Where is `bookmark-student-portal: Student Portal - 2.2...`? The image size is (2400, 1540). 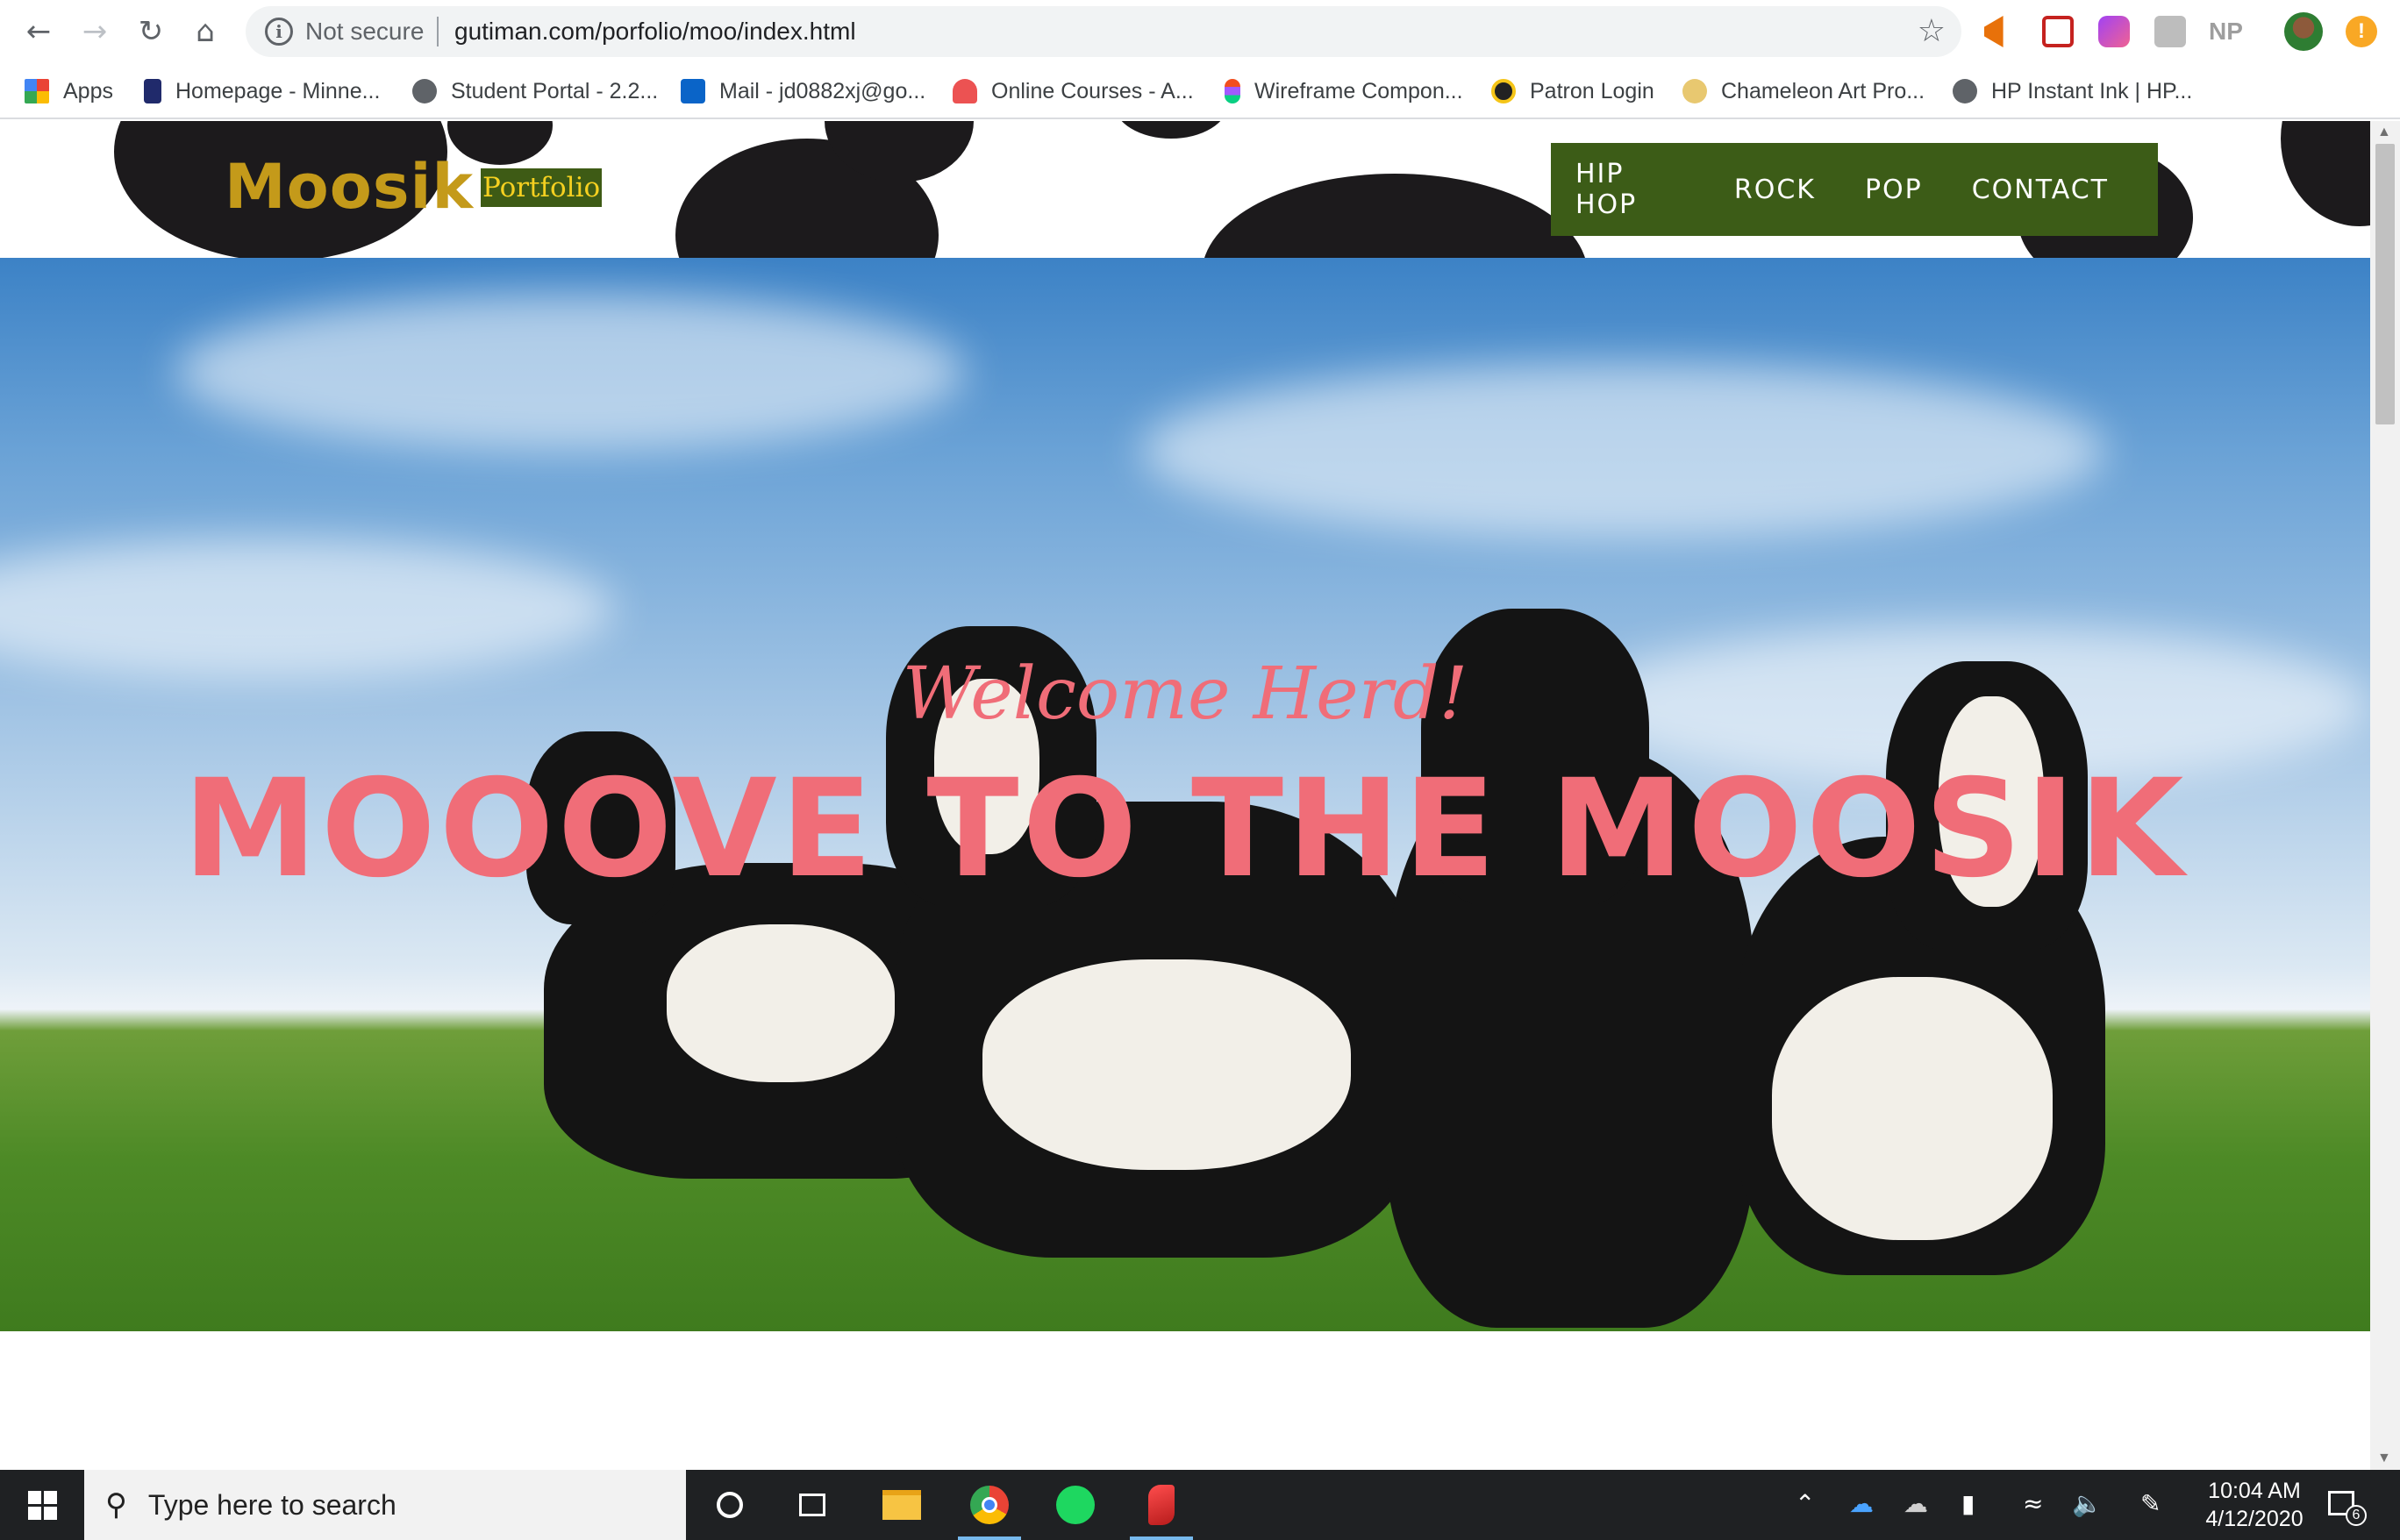
bookmark-student-portal: Student Portal - 2.2... is located at coordinates (535, 92).